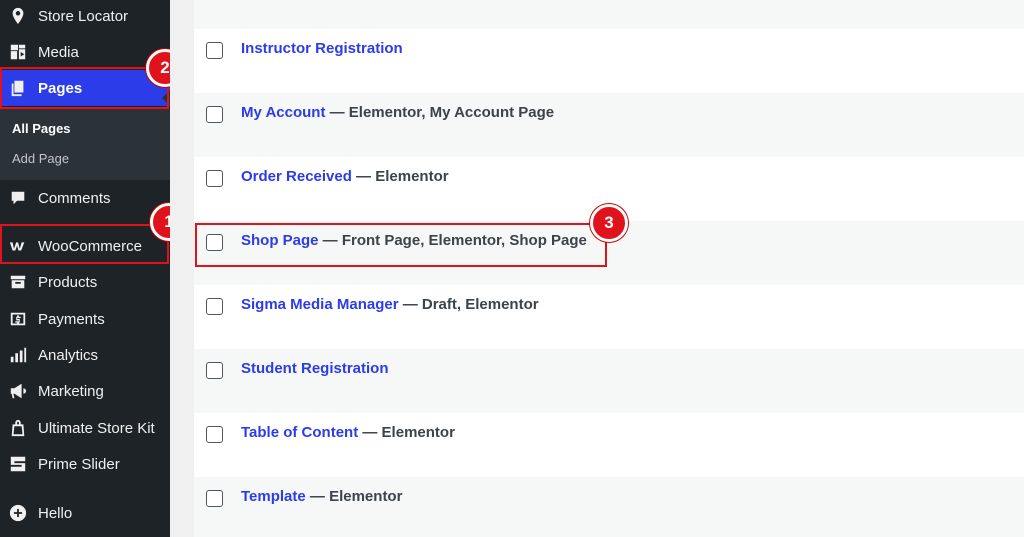 This screenshot has width=1024, height=537. What do you see at coordinates (18, 391) in the screenshot?
I see `megaphone-icon` at bounding box center [18, 391].